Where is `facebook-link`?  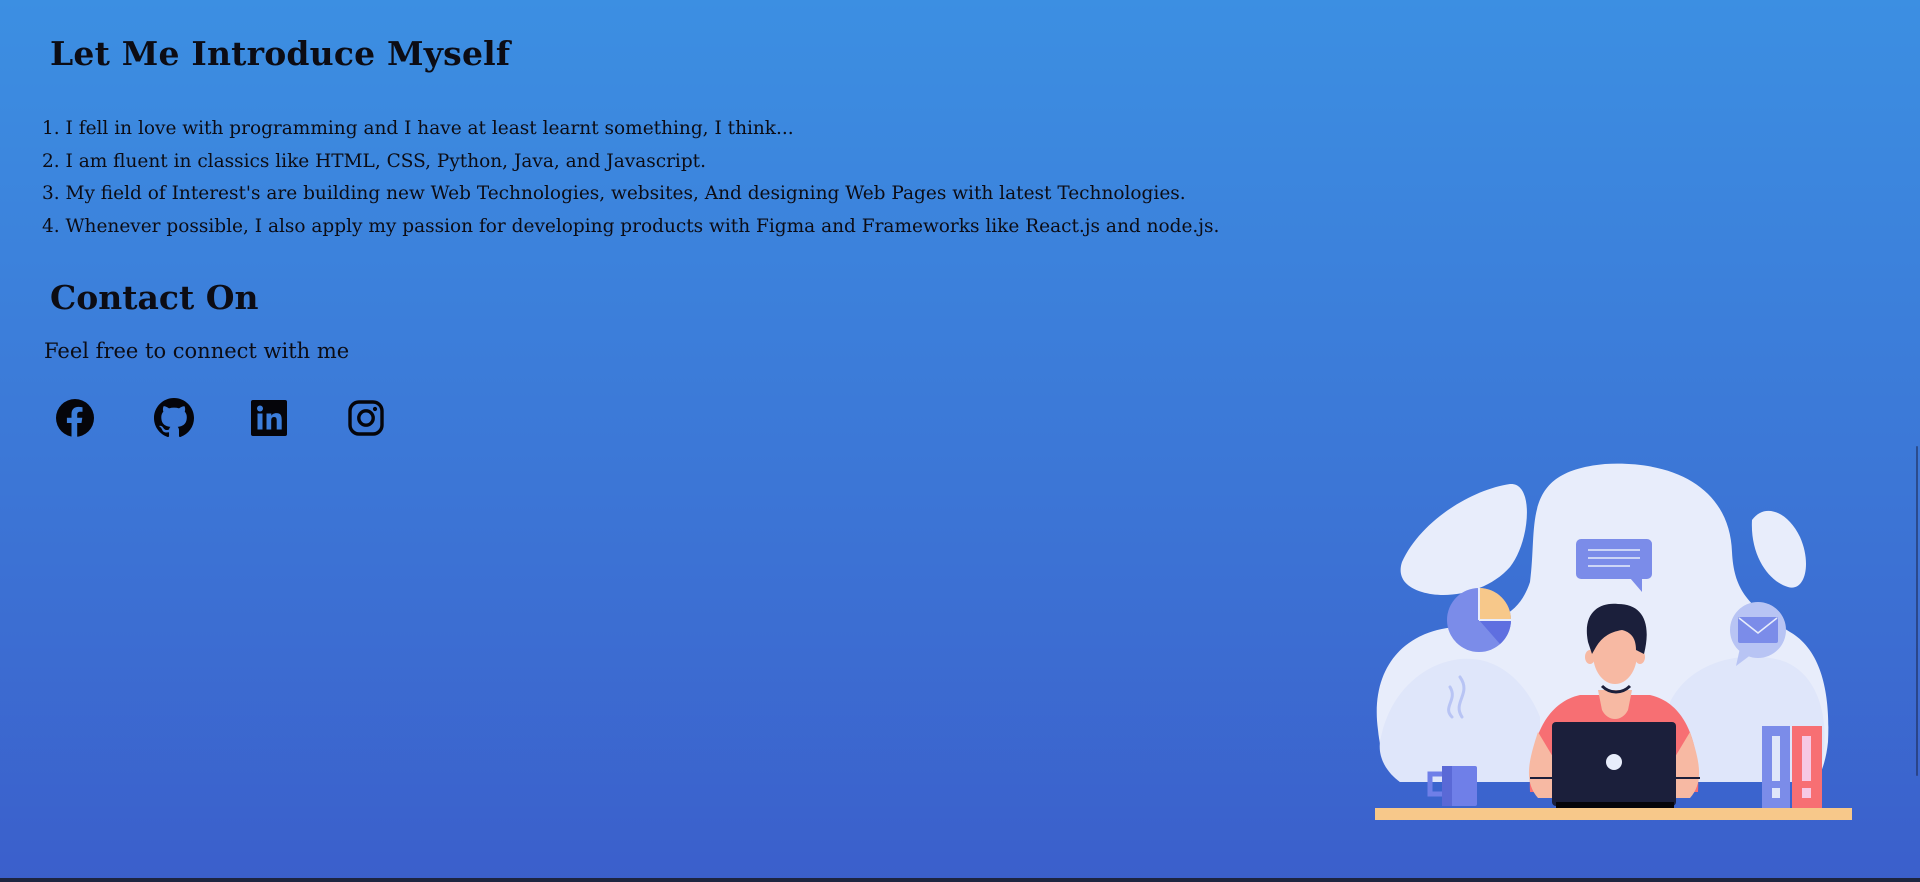
facebook-link is located at coordinates (75, 418).